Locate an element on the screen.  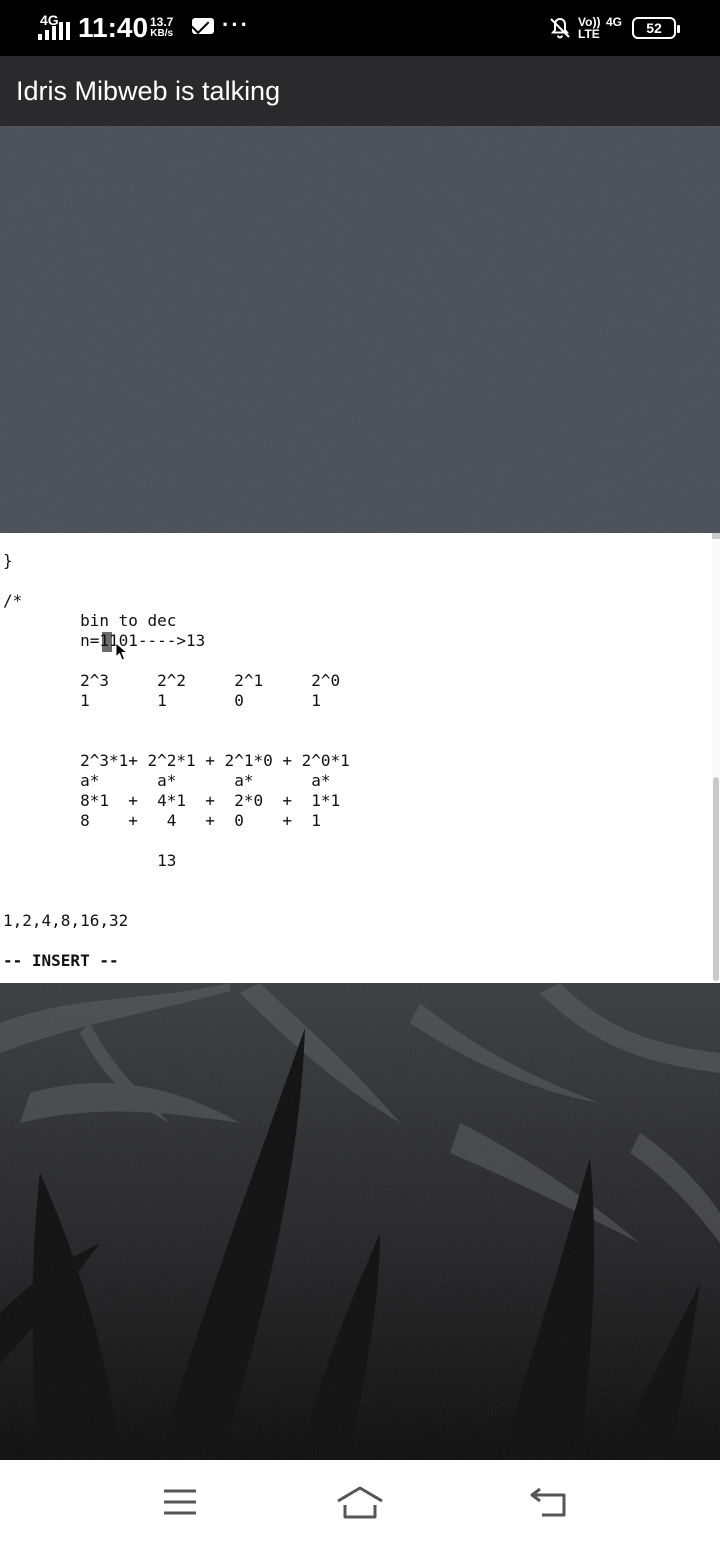
code-line: 8 + 4 + 0 + 1 is located at coordinates (162, 820).